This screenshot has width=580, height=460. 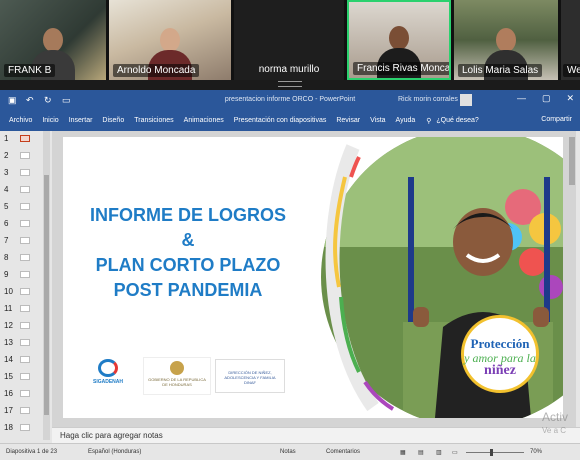 I want to click on slide-thumbnail: 1, so click(x=22, y=139).